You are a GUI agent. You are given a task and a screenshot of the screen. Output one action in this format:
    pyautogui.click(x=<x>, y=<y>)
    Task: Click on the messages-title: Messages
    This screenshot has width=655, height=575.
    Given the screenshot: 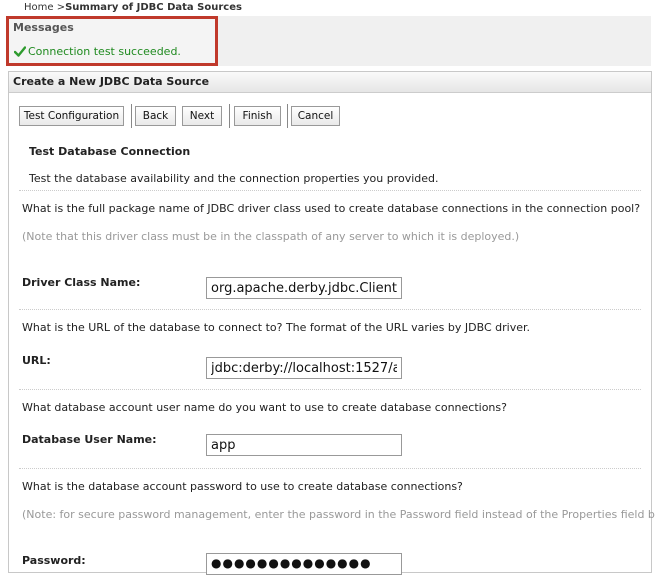 What is the action you would take?
    pyautogui.click(x=43, y=27)
    